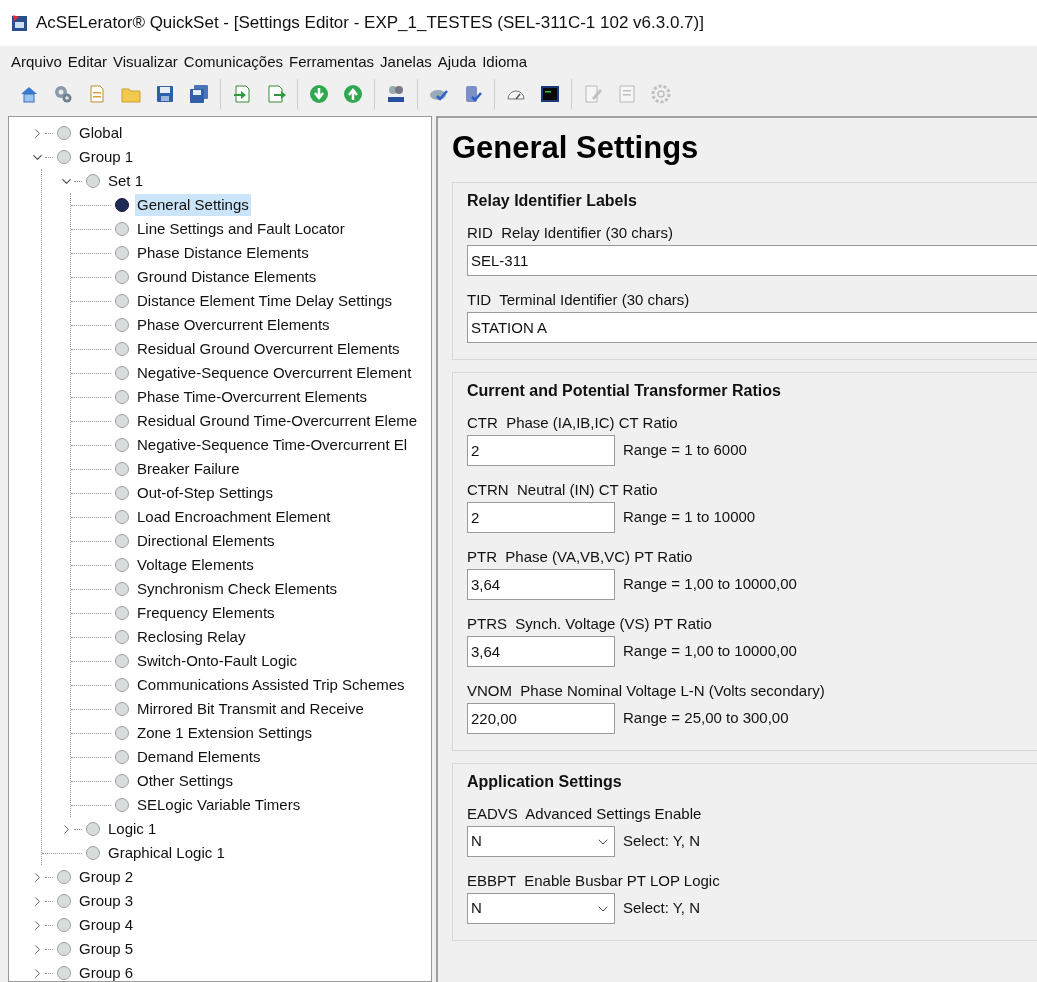  I want to click on tree-item: Voltage Elements, so click(195, 565).